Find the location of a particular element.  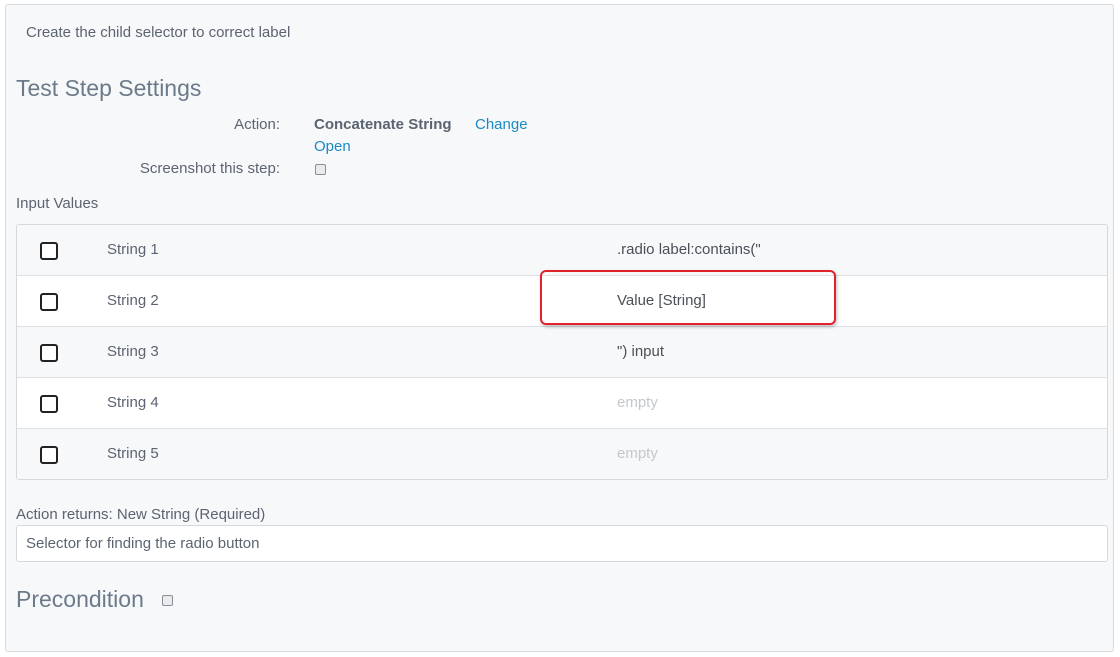

change-action-link: Change is located at coordinates (501, 124).